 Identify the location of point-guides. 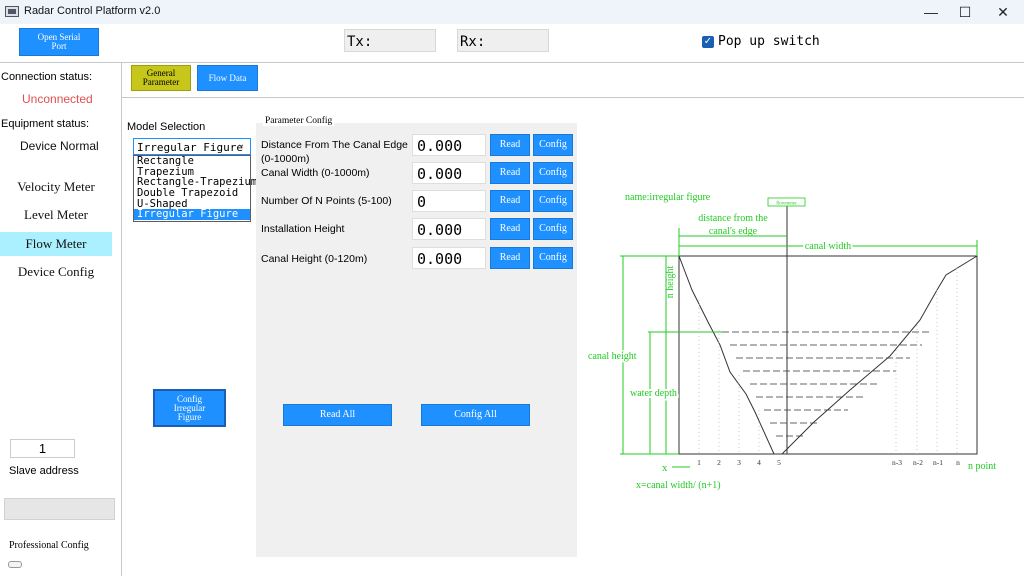
(828, 361).